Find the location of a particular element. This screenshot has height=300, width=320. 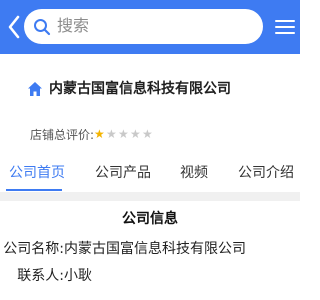

info-row-company-name: 公司名称:内蒙古国富信息科技有限公司 is located at coordinates (123, 249).